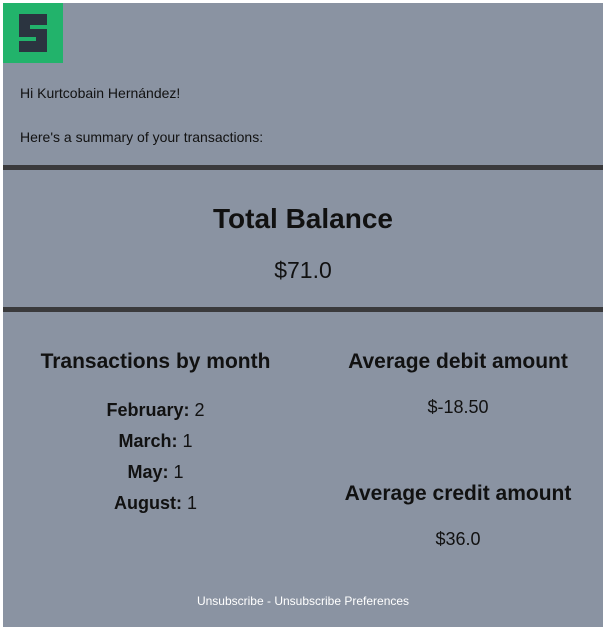 This screenshot has height=631, width=606. Describe the element at coordinates (303, 218) in the screenshot. I see `total-balance-title: Total Balance` at that location.